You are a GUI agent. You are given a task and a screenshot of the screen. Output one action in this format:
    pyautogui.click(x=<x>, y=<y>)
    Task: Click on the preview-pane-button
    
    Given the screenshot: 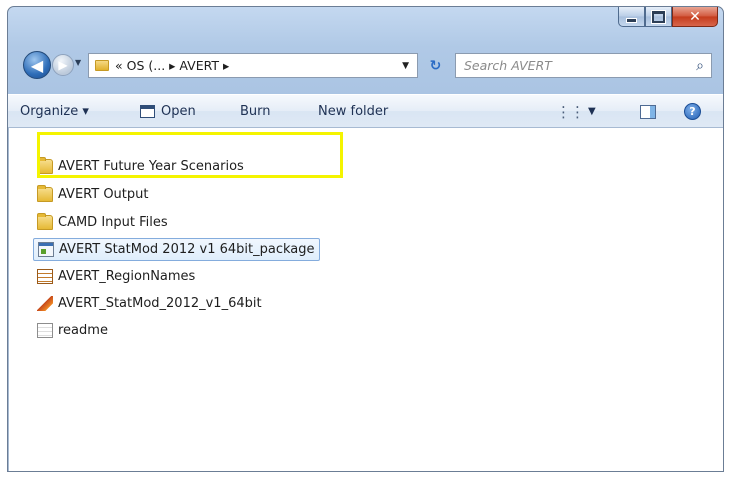 What is the action you would take?
    pyautogui.click(x=648, y=111)
    